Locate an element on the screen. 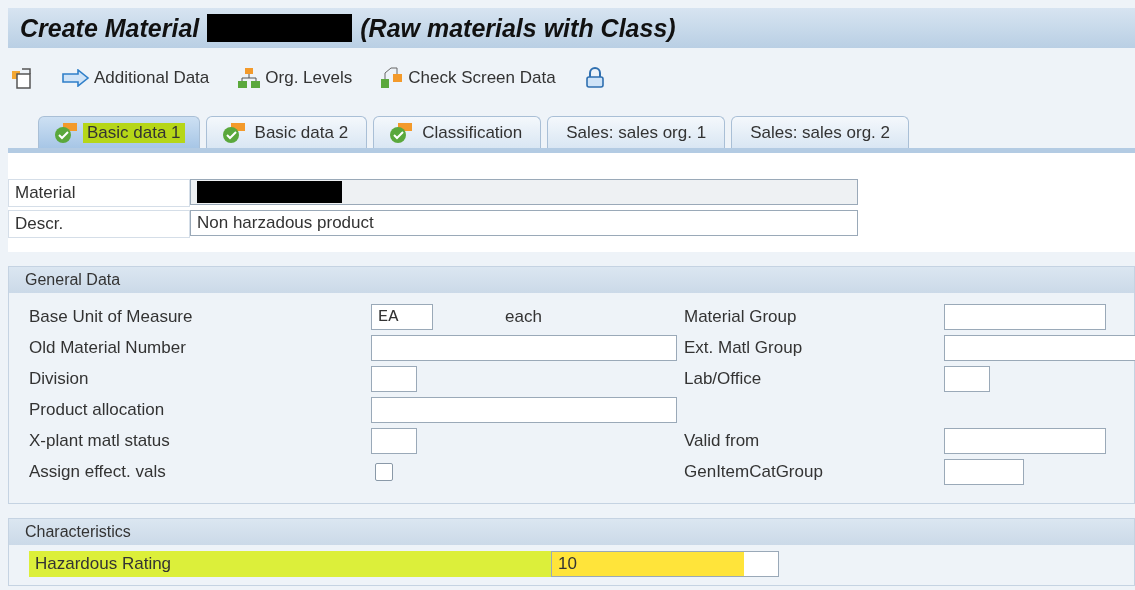  lock-icon is located at coordinates (594, 78).